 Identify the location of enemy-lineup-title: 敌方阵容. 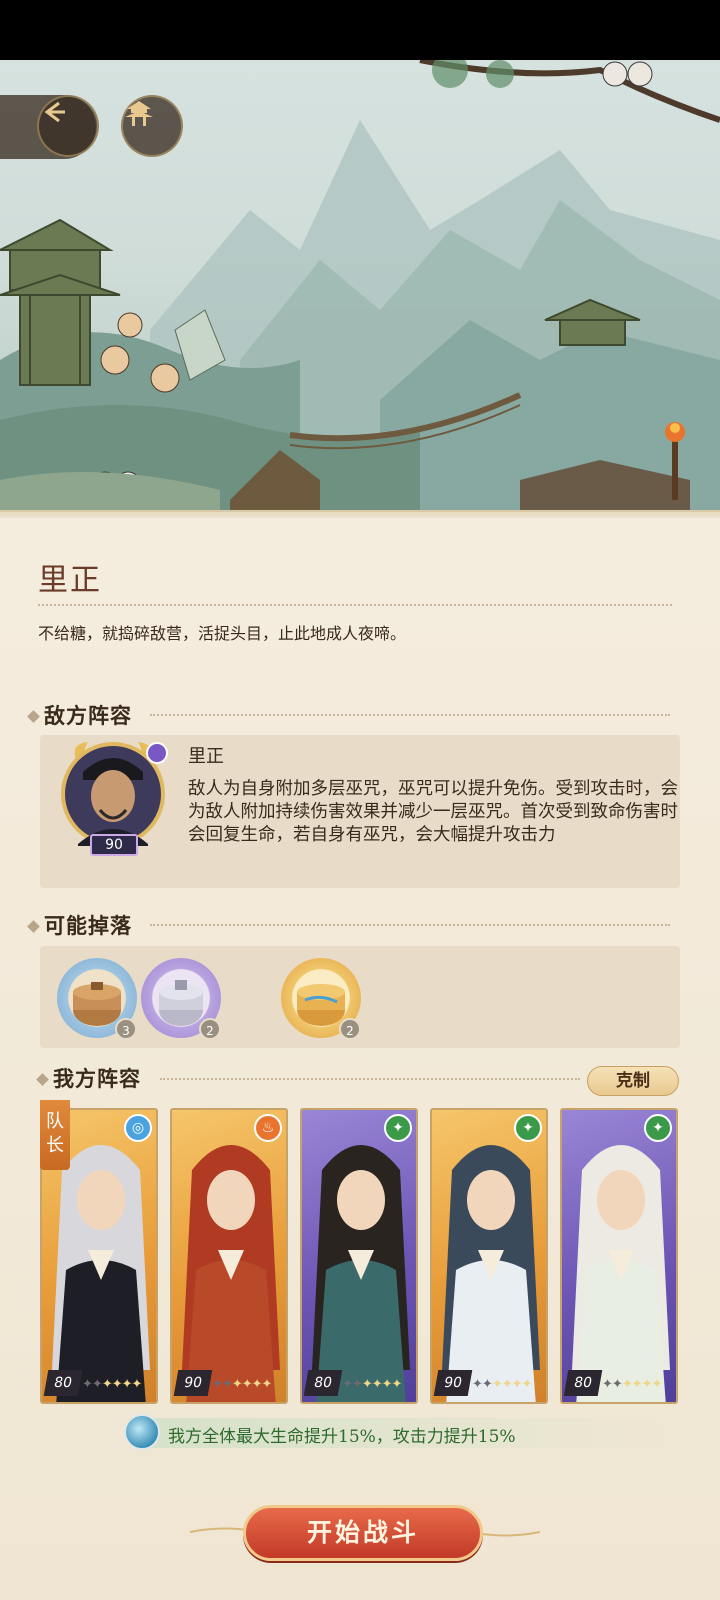
(88, 715).